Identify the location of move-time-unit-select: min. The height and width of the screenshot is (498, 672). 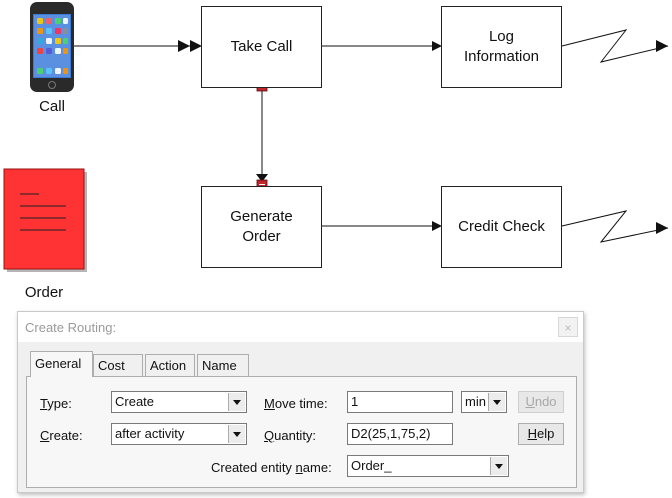
(484, 402).